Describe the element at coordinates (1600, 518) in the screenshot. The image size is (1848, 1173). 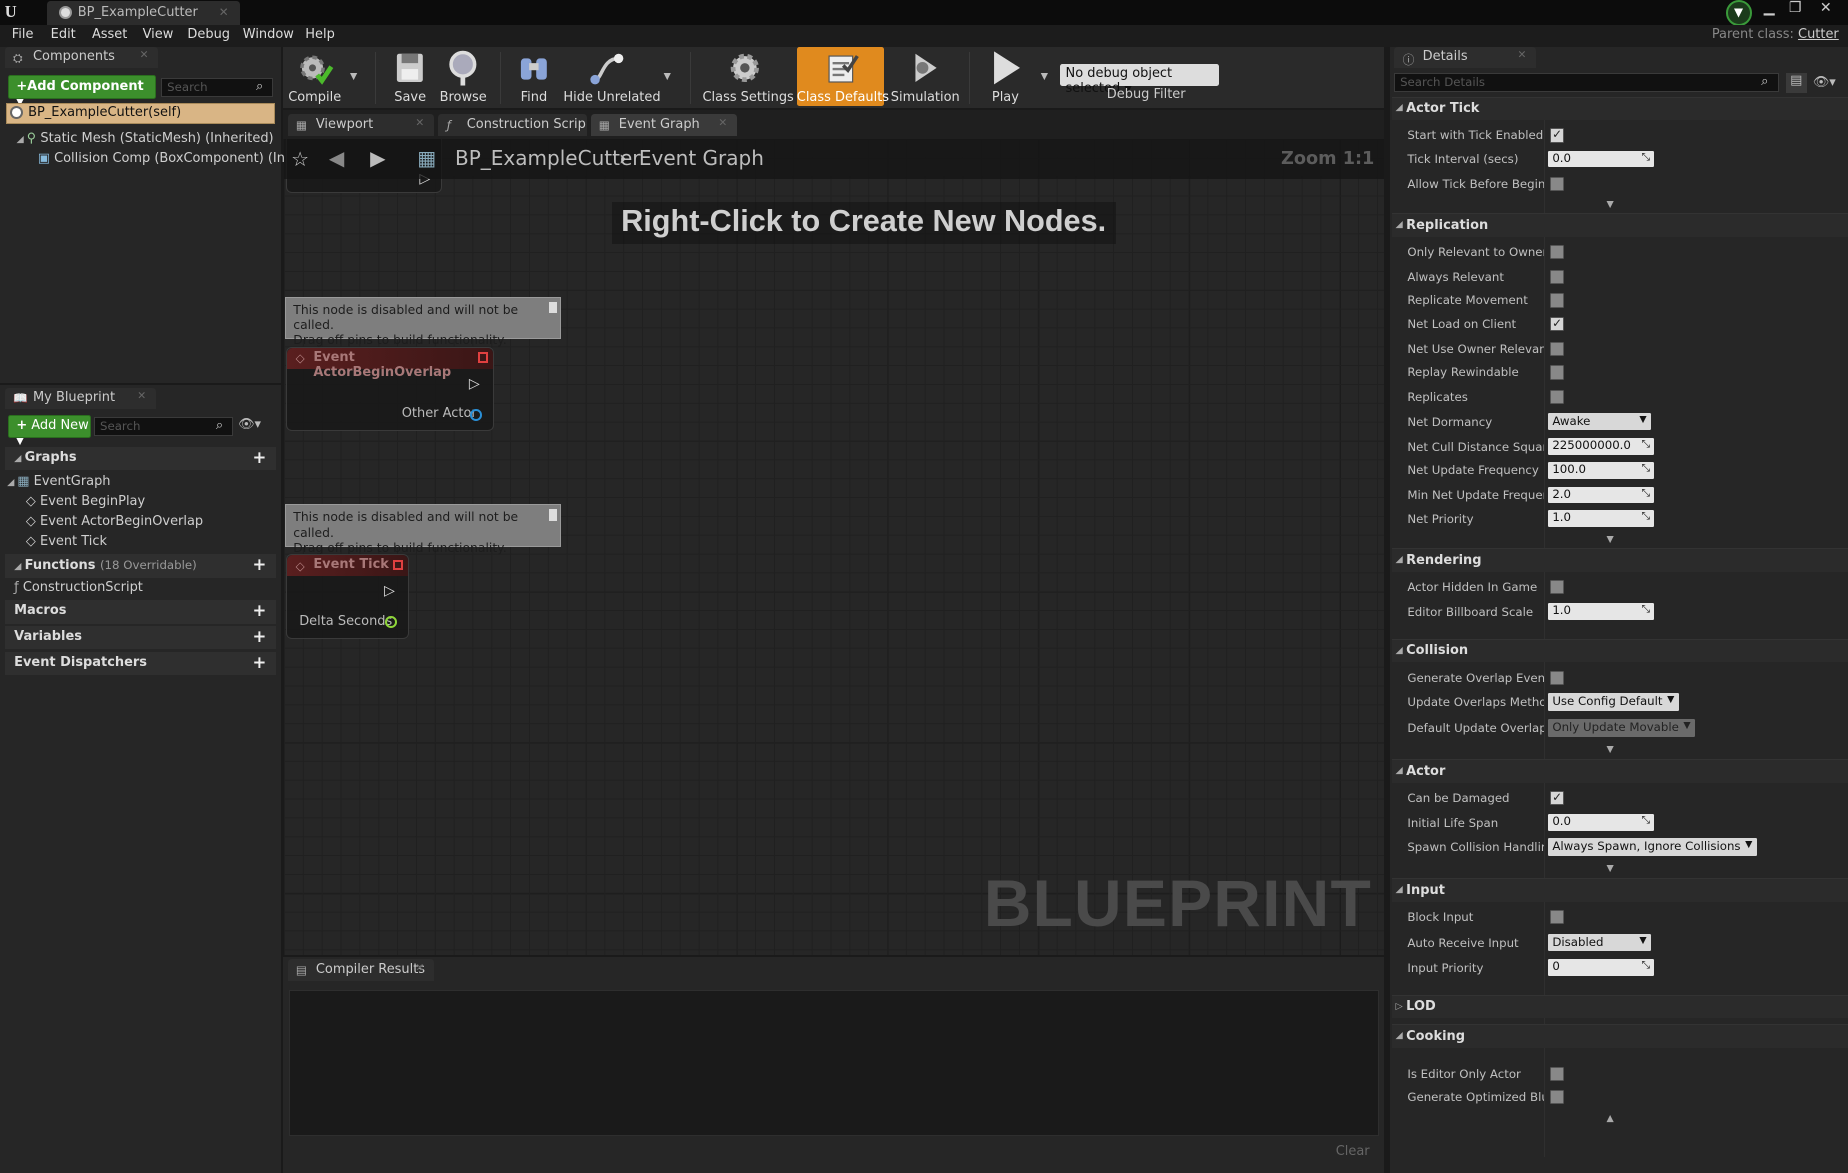
I see `net-priority-field: 1.0 ⤡` at that location.